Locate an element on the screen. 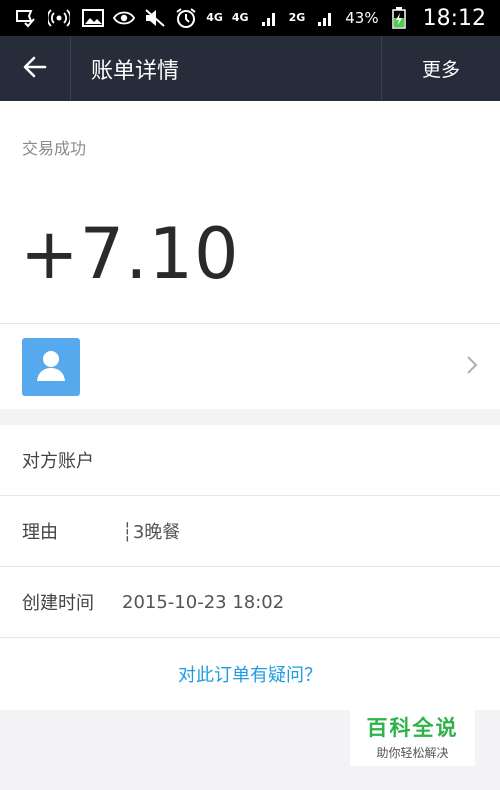 This screenshot has height=790, width=500. detail-label: 对方账户 is located at coordinates (58, 461).